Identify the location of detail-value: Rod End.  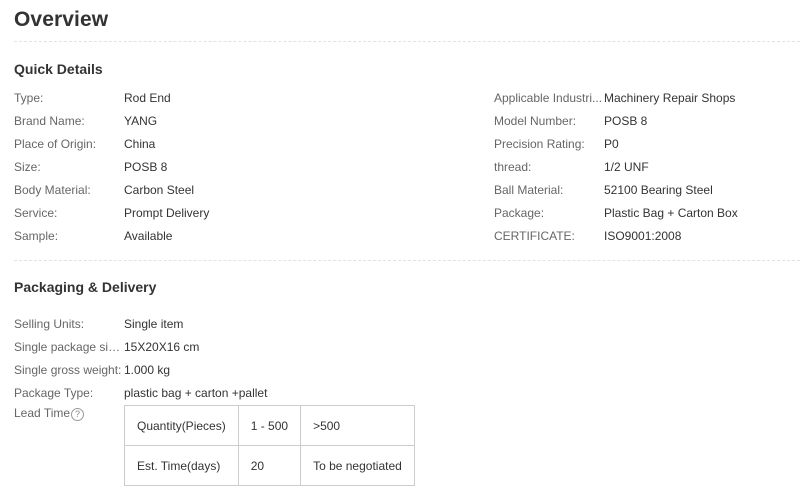
(147, 97).